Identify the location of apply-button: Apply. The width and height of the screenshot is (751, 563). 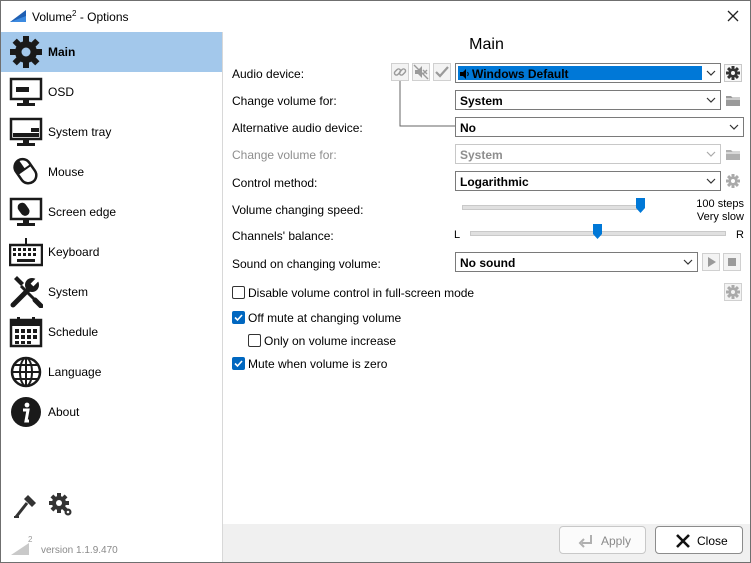
(602, 540).